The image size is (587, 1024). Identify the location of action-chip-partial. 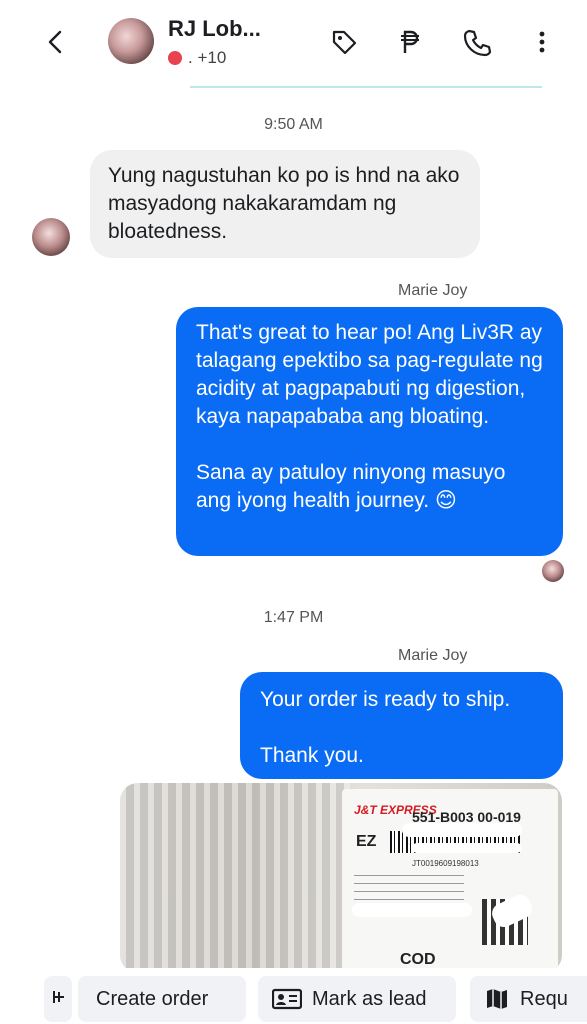
(58, 999).